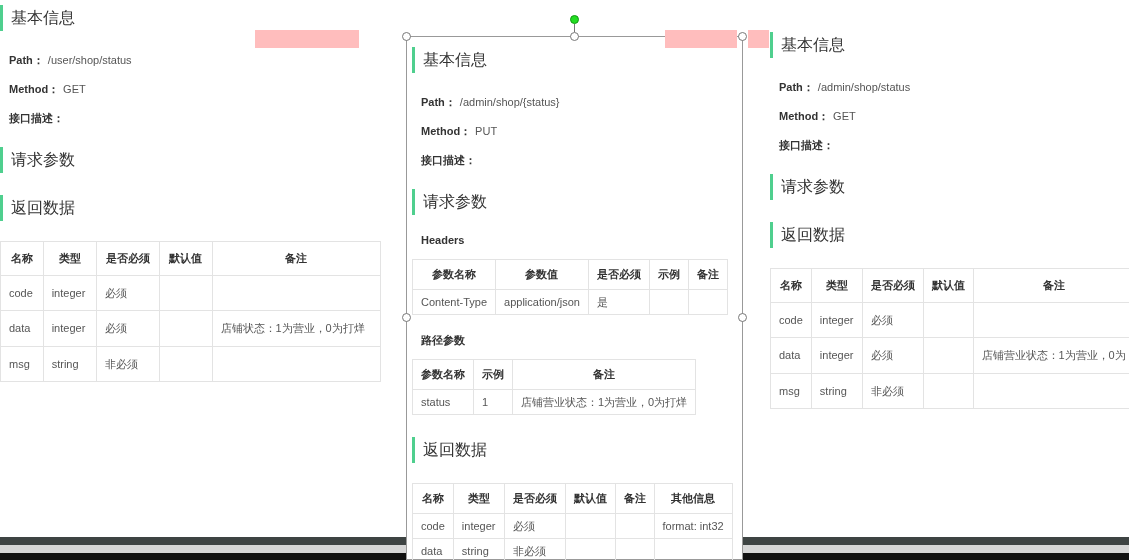 The image size is (1129, 560). I want to click on subsection-label: 路径参数, so click(443, 340).